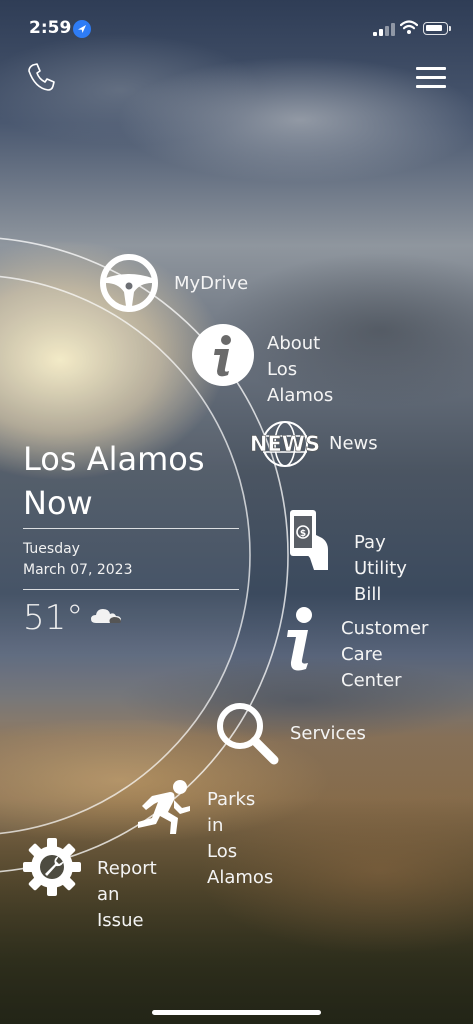  I want to click on news-globe-icon: NEWS, so click(285, 444).